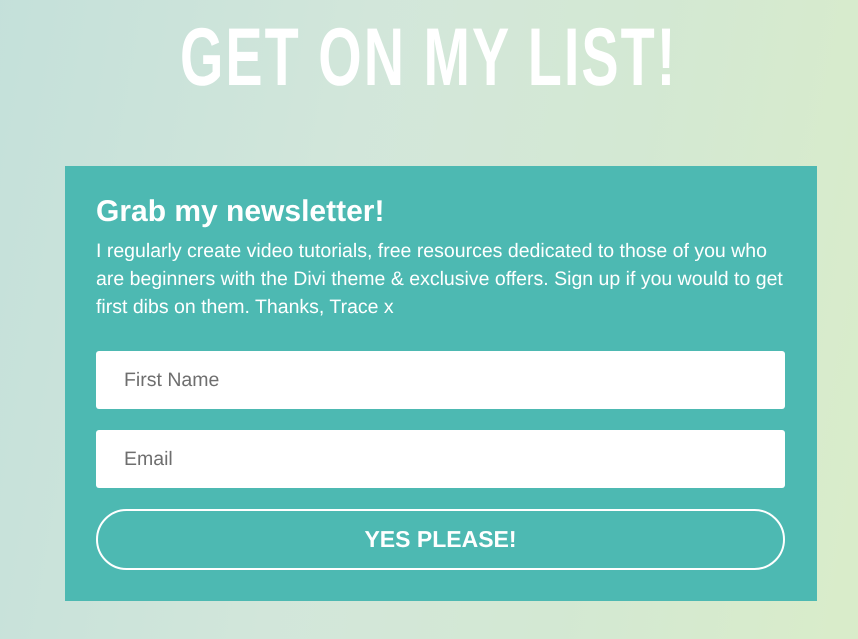 This screenshot has width=858, height=639. I want to click on submit-button: YES PLEASE!, so click(440, 539).